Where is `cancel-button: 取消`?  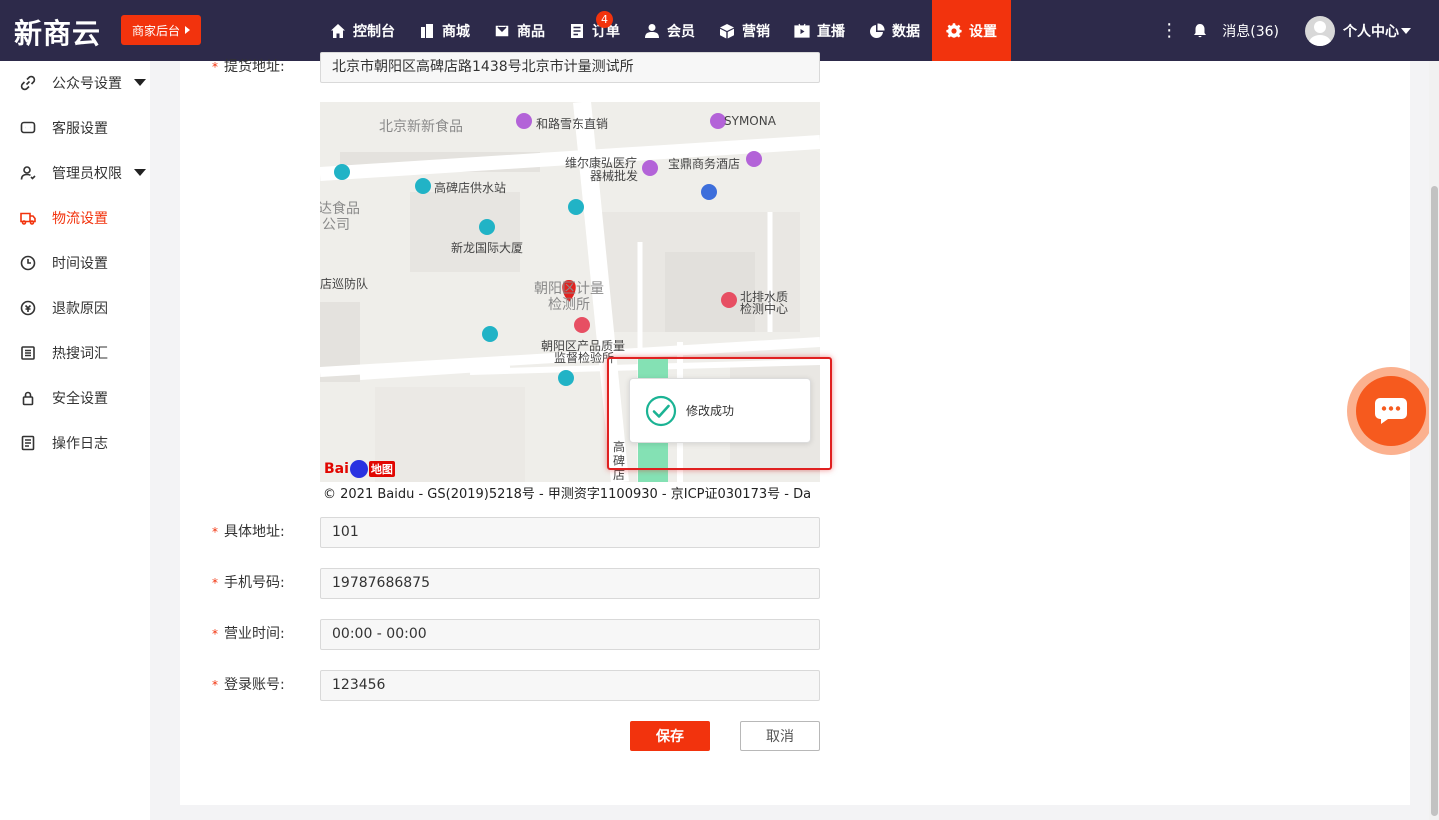 cancel-button: 取消 is located at coordinates (780, 736).